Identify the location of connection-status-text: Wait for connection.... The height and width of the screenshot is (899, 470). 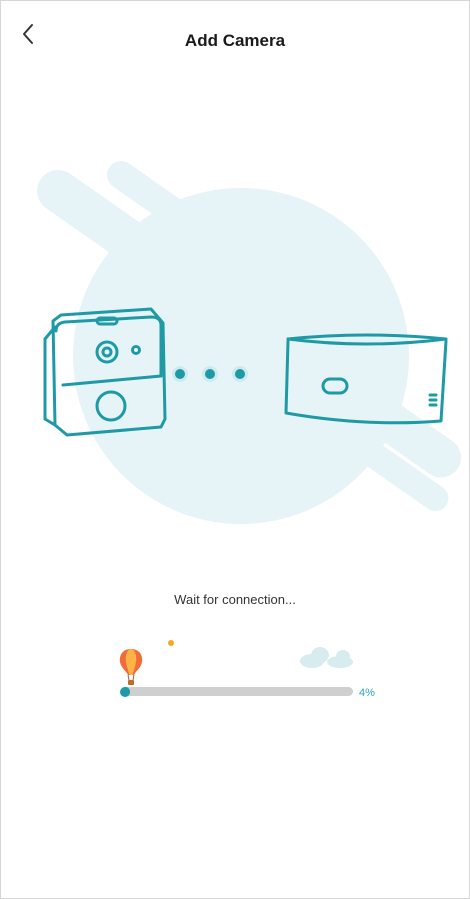
(235, 599).